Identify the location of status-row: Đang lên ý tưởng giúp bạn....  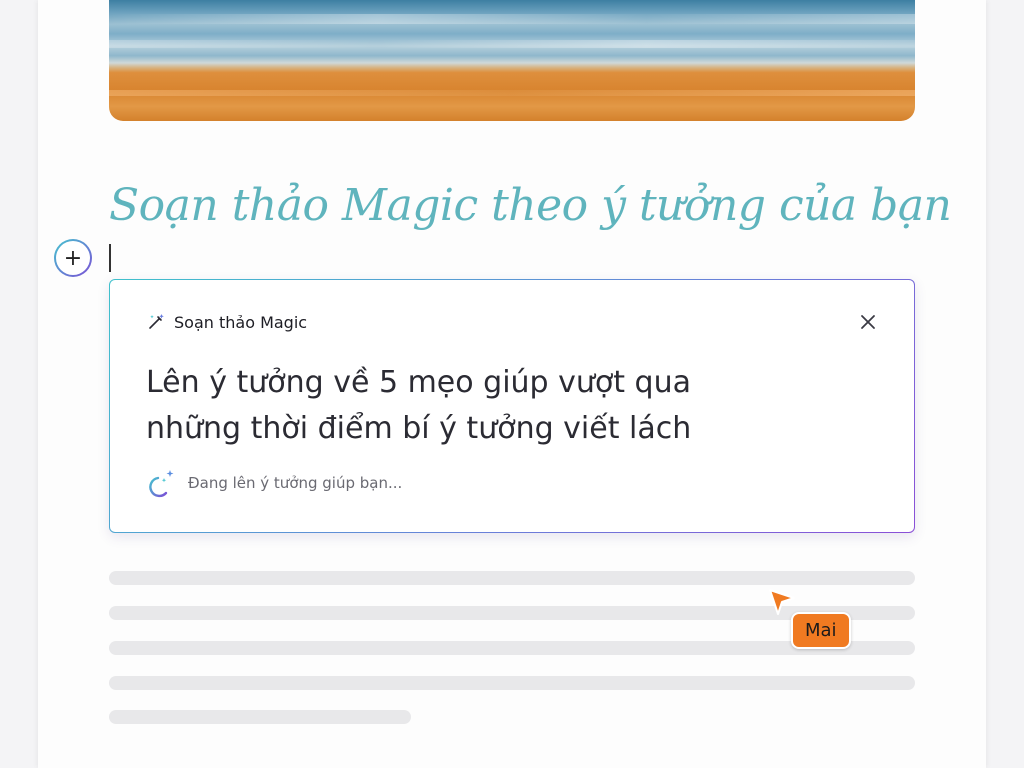
(274, 483).